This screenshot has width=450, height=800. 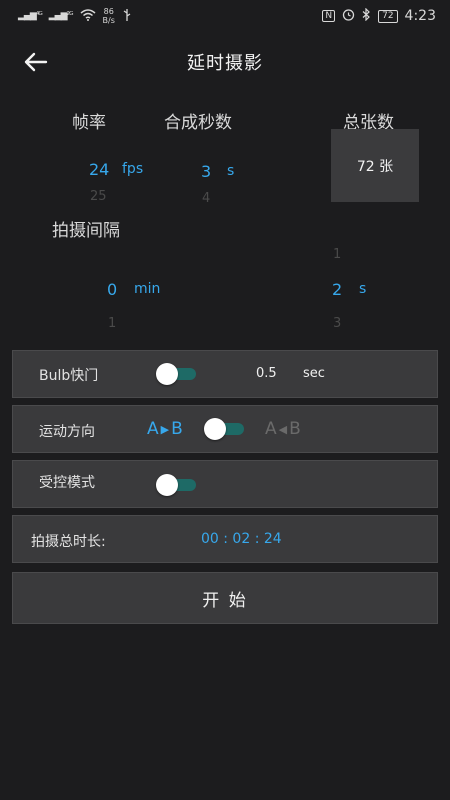 I want to click on start-button-label: 开 始, so click(x=225, y=600).